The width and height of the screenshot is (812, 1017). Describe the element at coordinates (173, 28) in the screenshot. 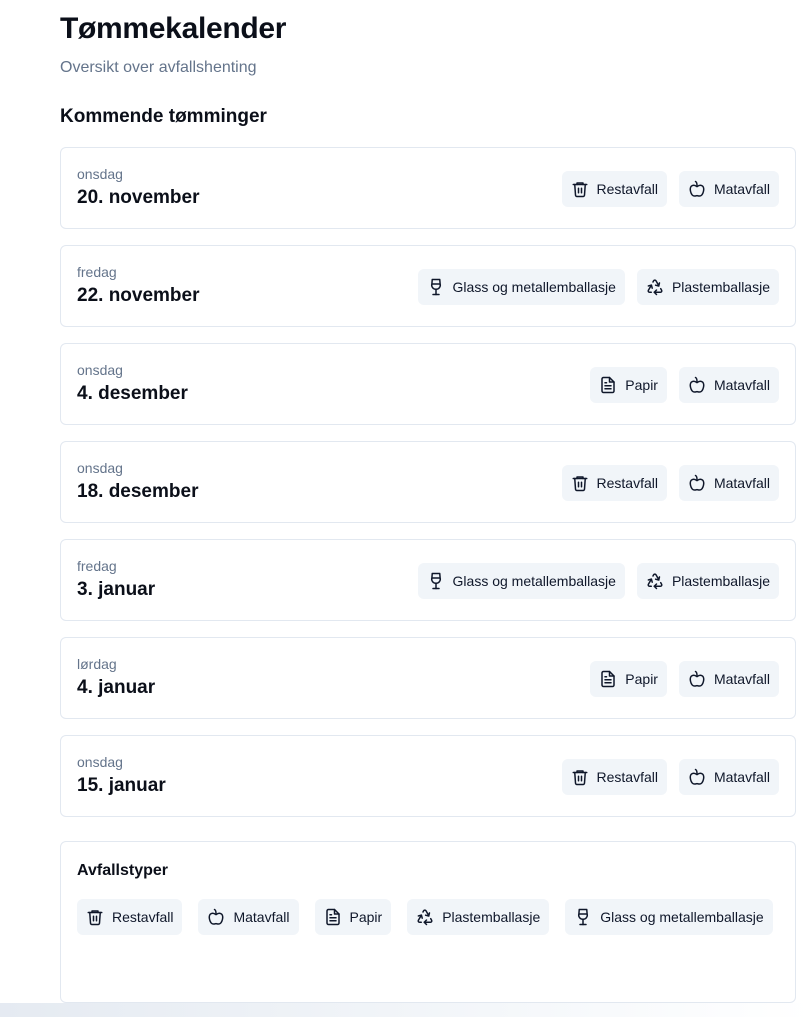

I see `page-title: Tømmekalender` at that location.